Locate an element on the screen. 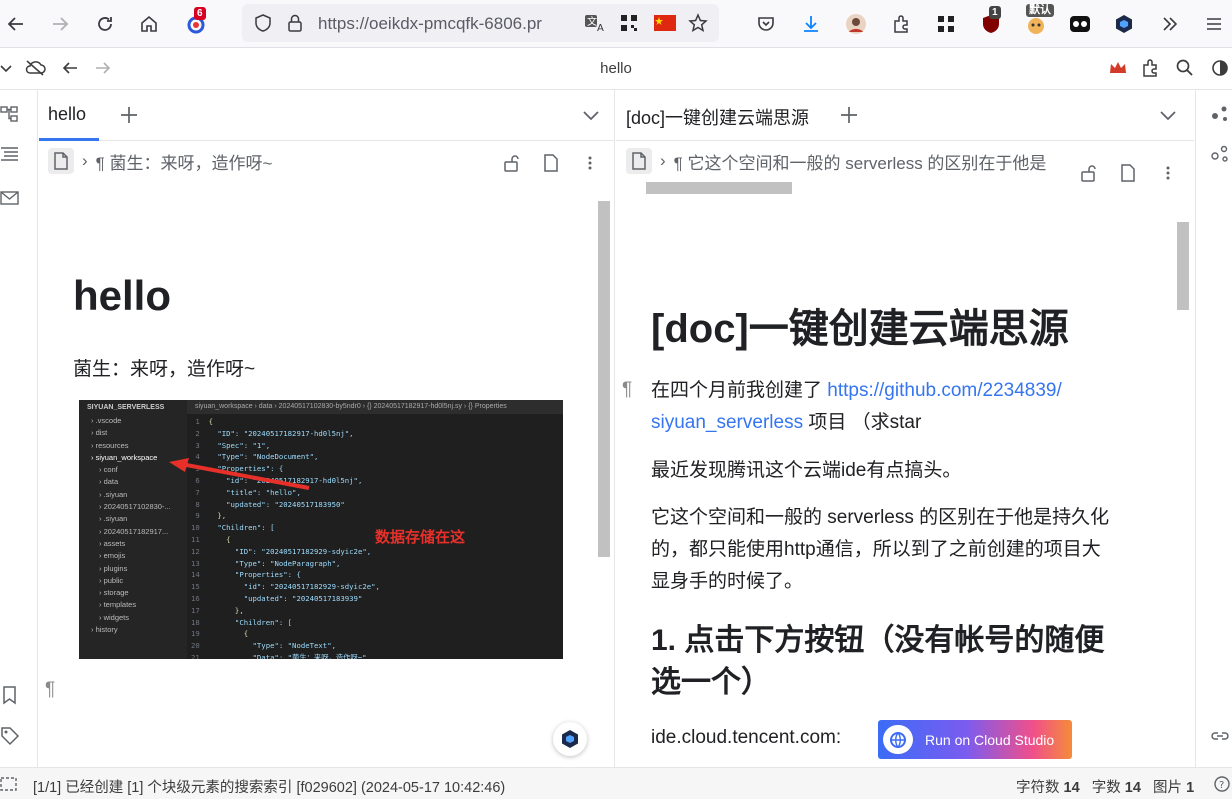 This screenshot has height=799, width=1232. paragraph-mark-icon: ¶ is located at coordinates (627, 390).